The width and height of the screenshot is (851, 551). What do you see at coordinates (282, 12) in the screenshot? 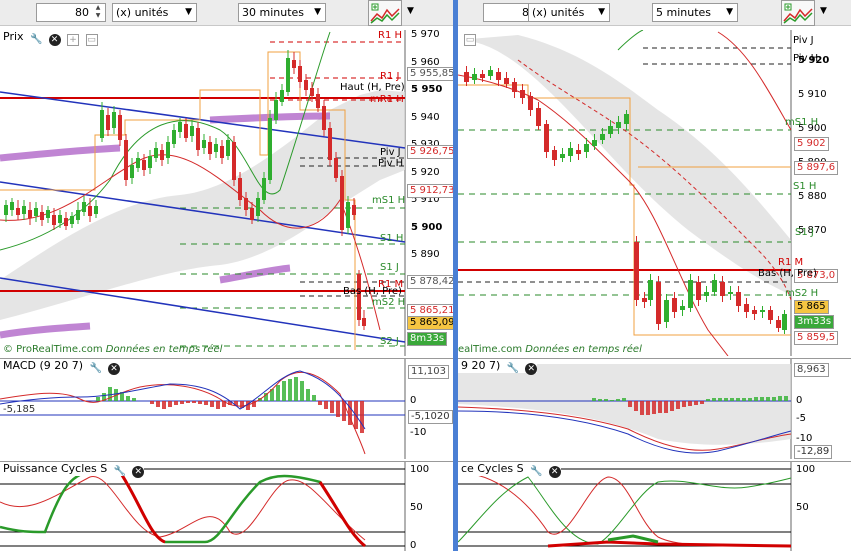
I see `timeframe-dropdown: 30 minutes ▼` at bounding box center [282, 12].